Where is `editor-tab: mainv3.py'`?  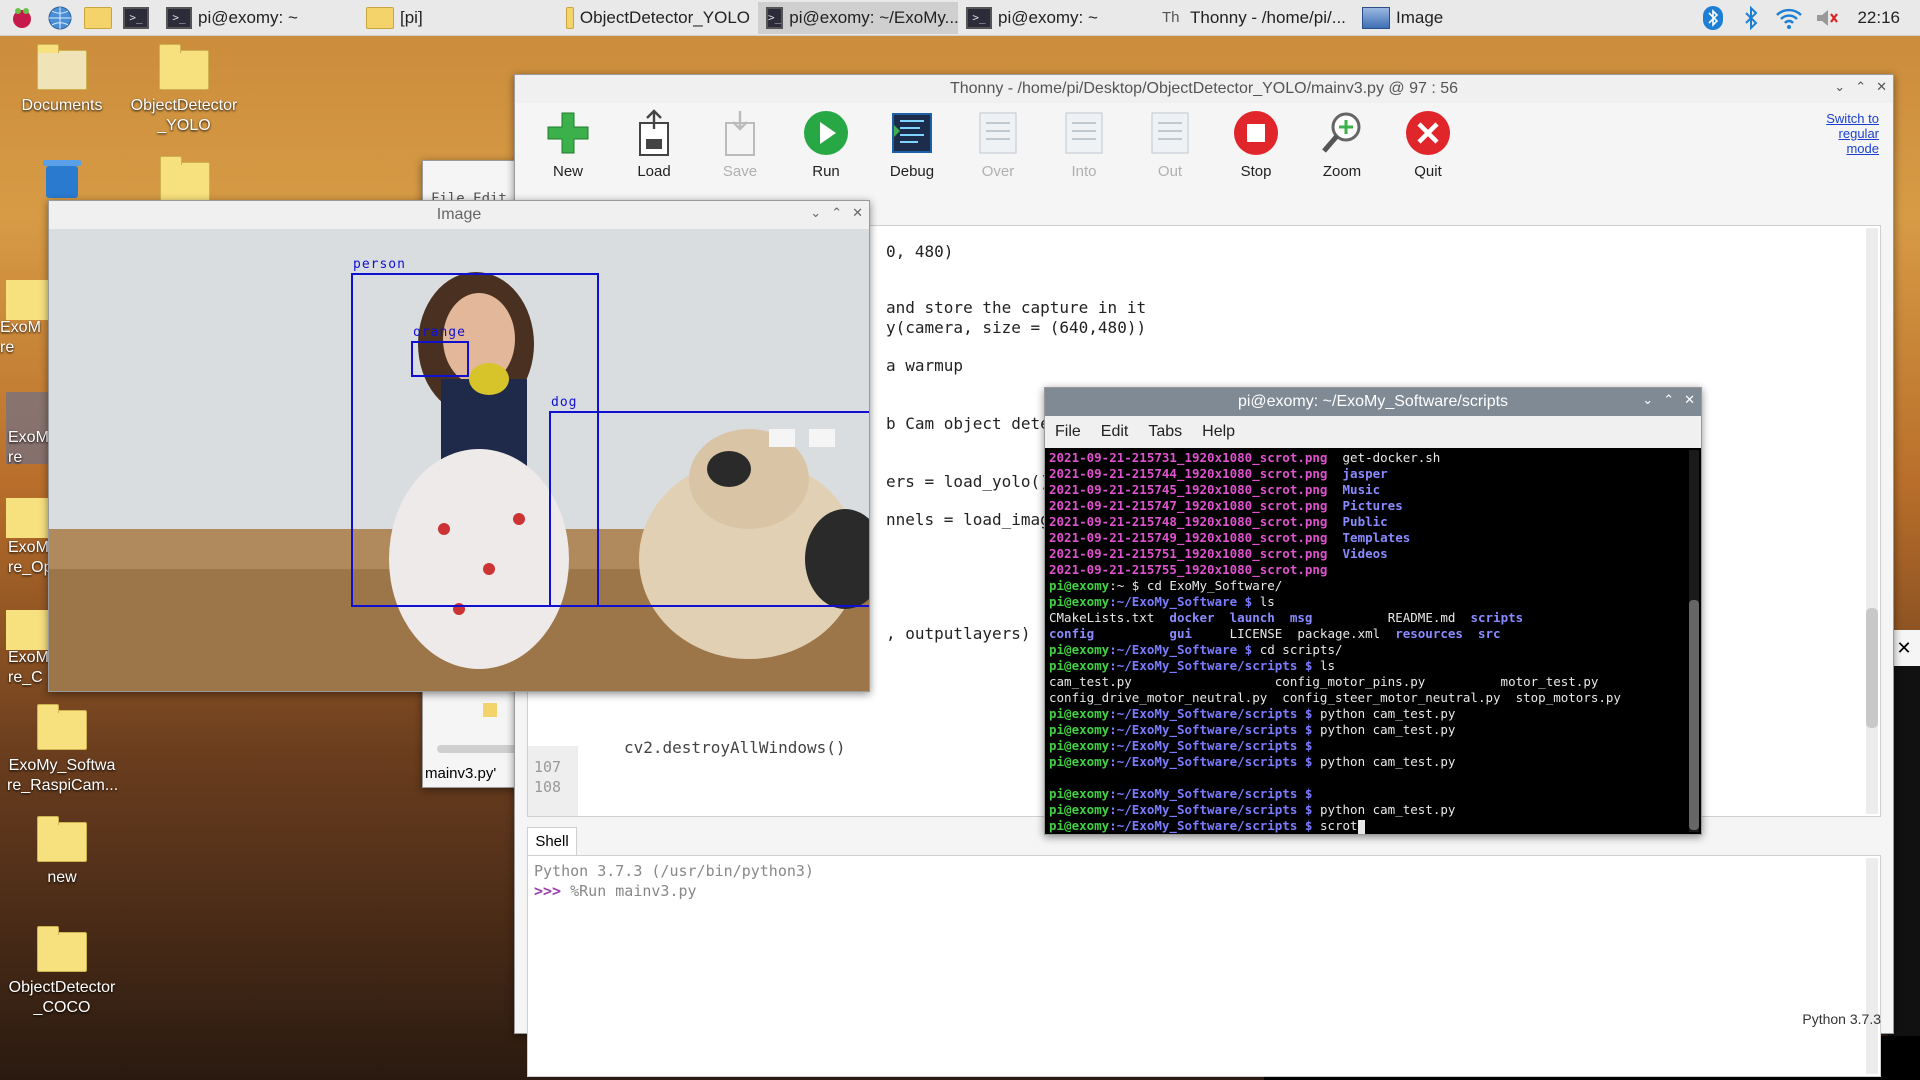 editor-tab: mainv3.py' is located at coordinates (460, 773).